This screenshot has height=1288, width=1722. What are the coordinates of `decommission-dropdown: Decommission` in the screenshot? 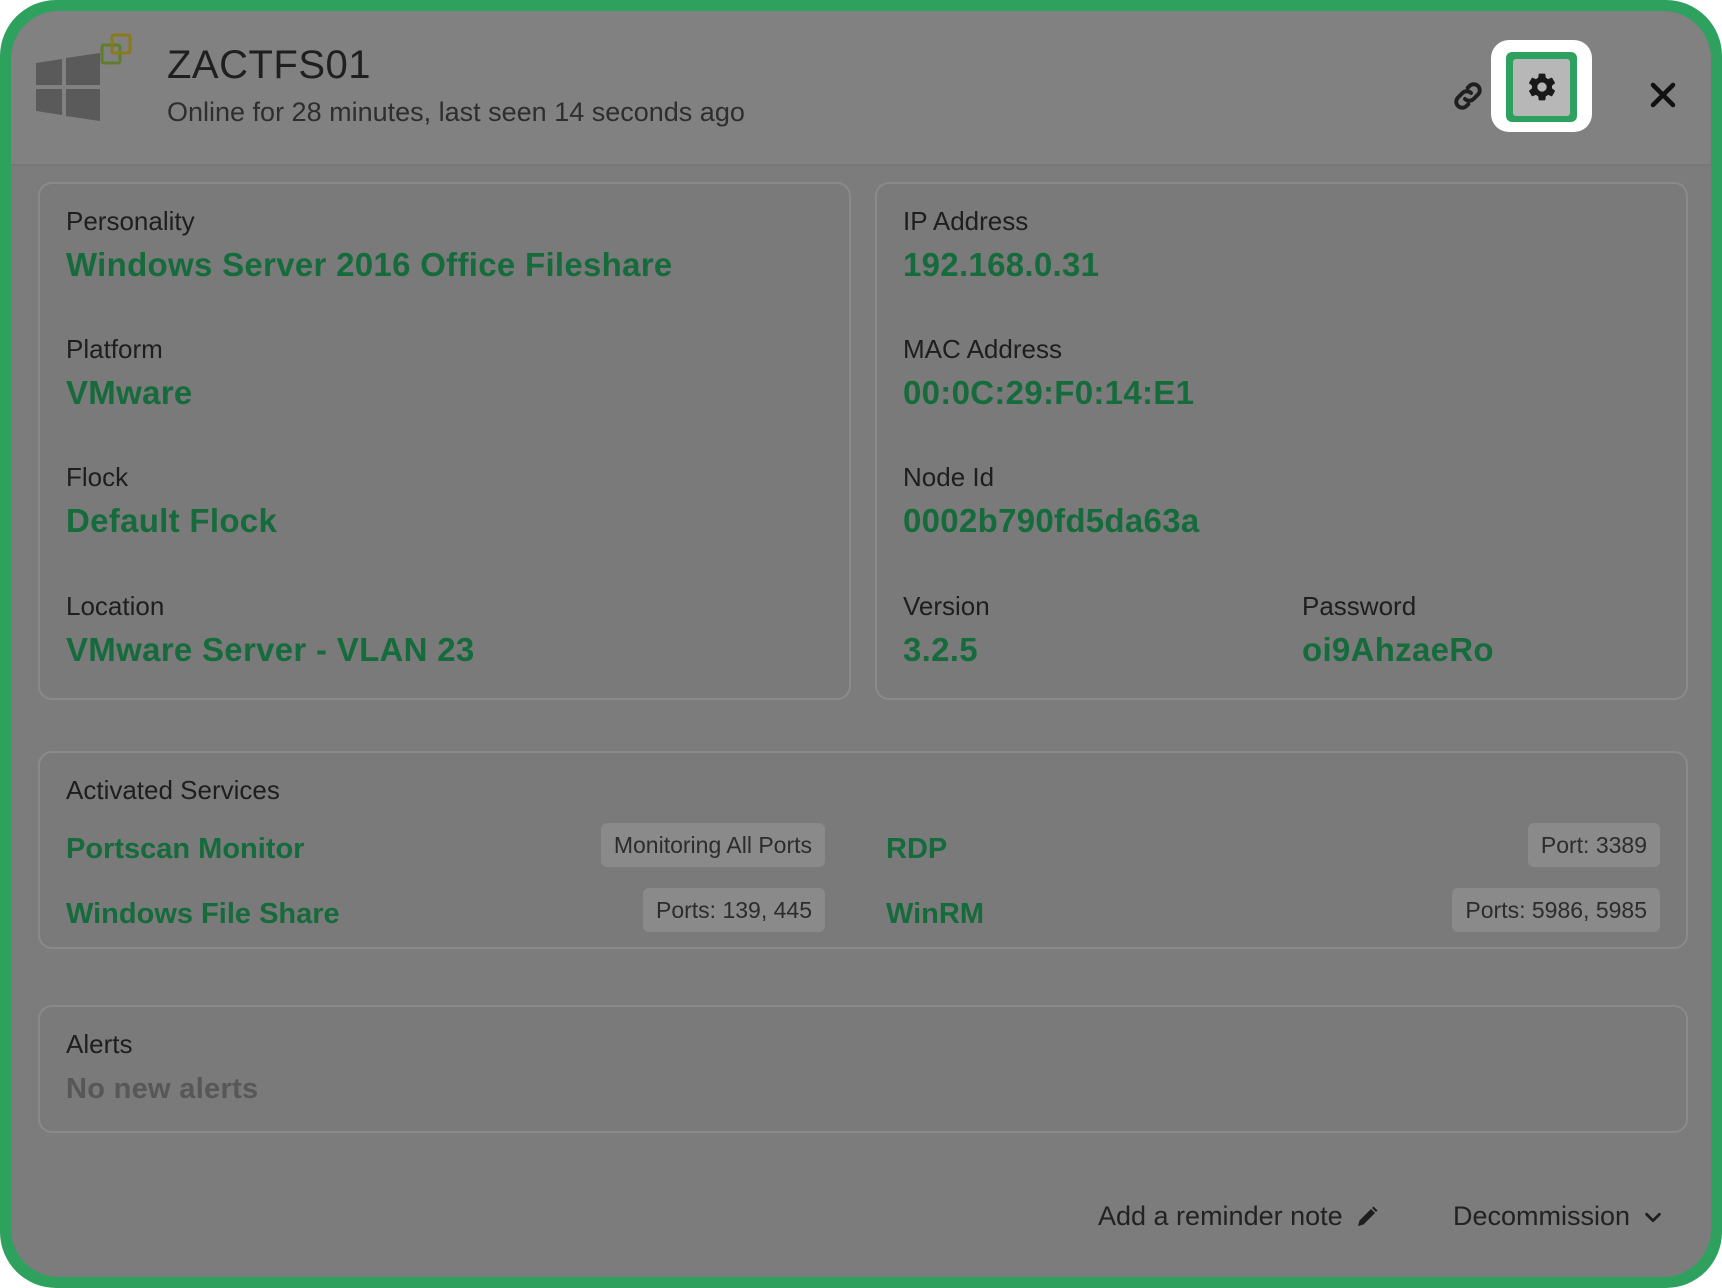 It's located at (1558, 1216).